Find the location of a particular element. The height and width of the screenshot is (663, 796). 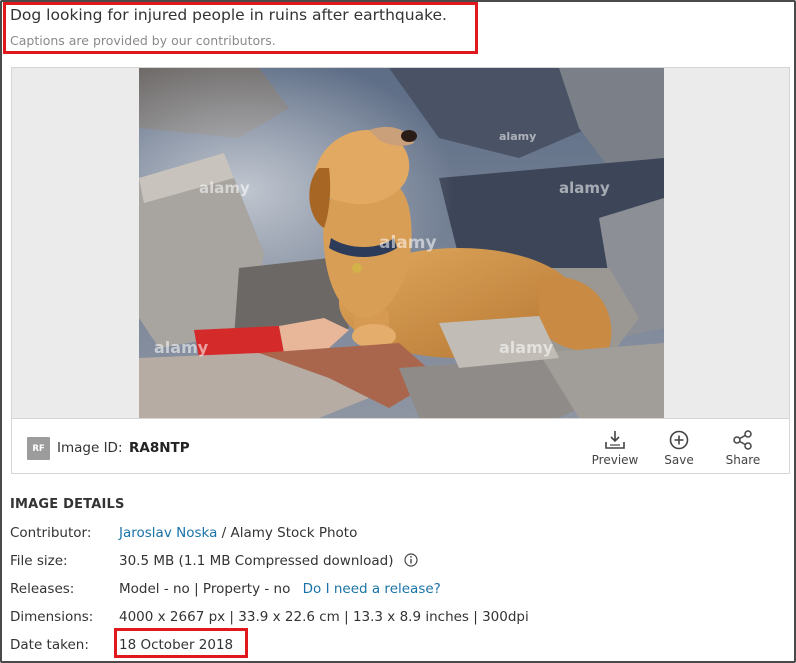

release-help-link: Do I need a release? is located at coordinates (372, 589).